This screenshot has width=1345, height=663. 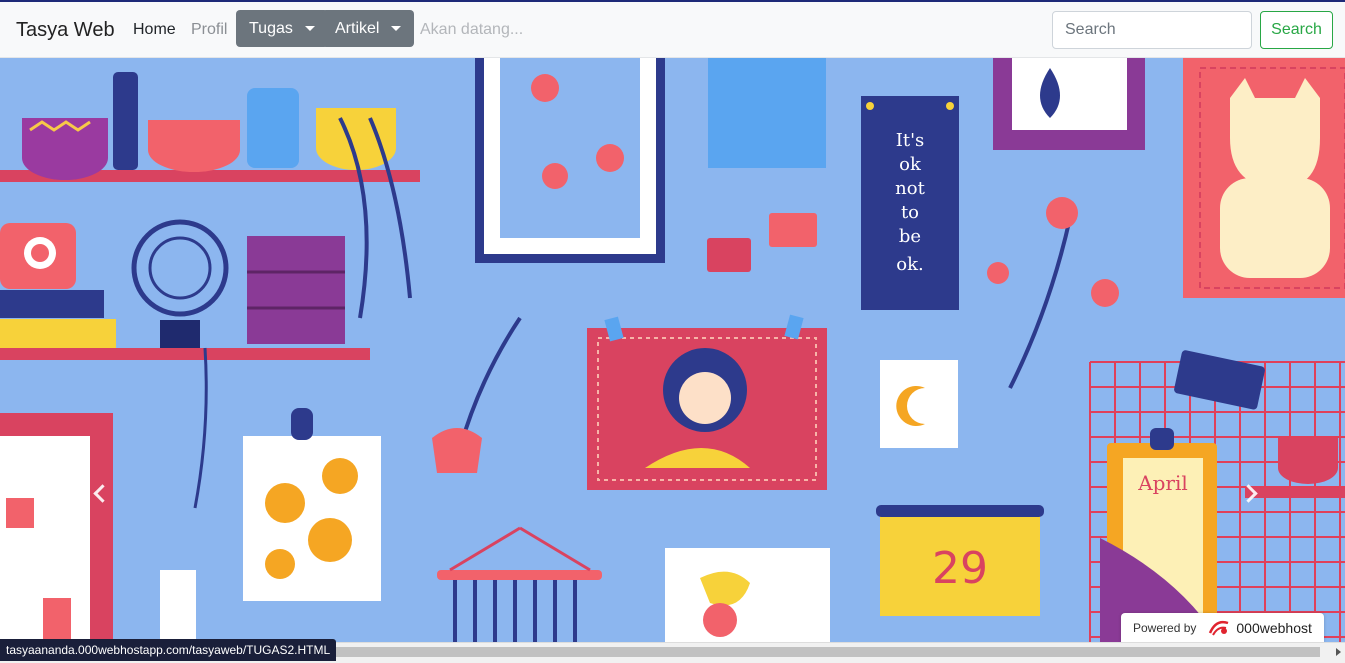 What do you see at coordinates (910, 164) in the screenshot?
I see `svg-text: ok` at bounding box center [910, 164].